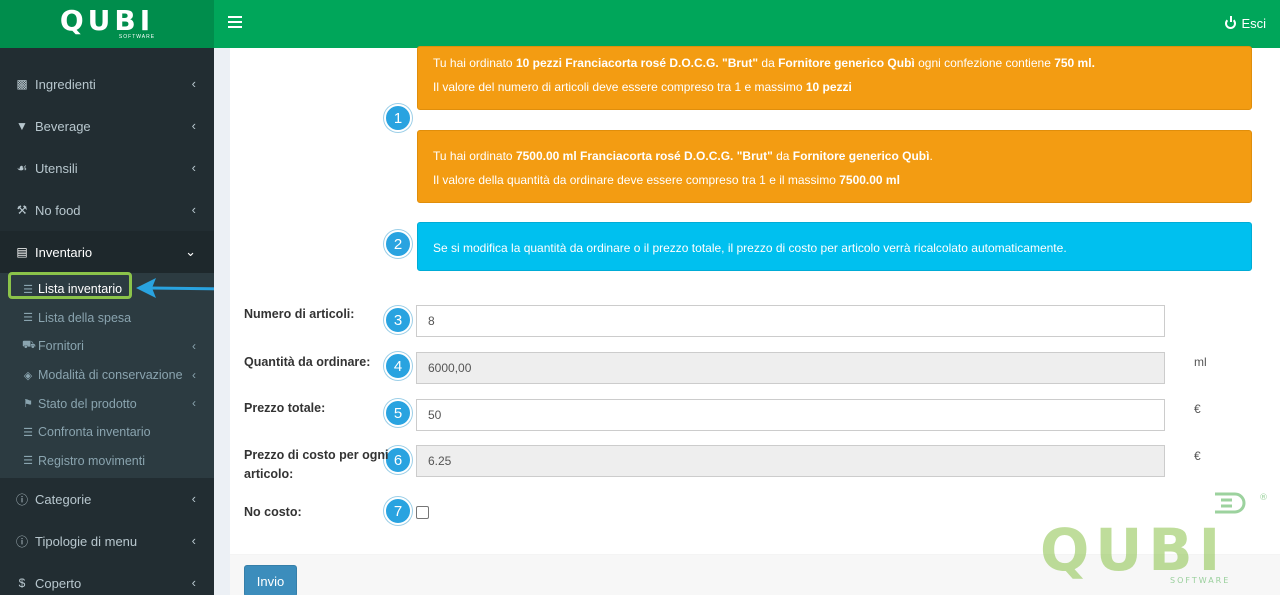  What do you see at coordinates (22, 126) in the screenshot?
I see `glass-icon: ▼` at bounding box center [22, 126].